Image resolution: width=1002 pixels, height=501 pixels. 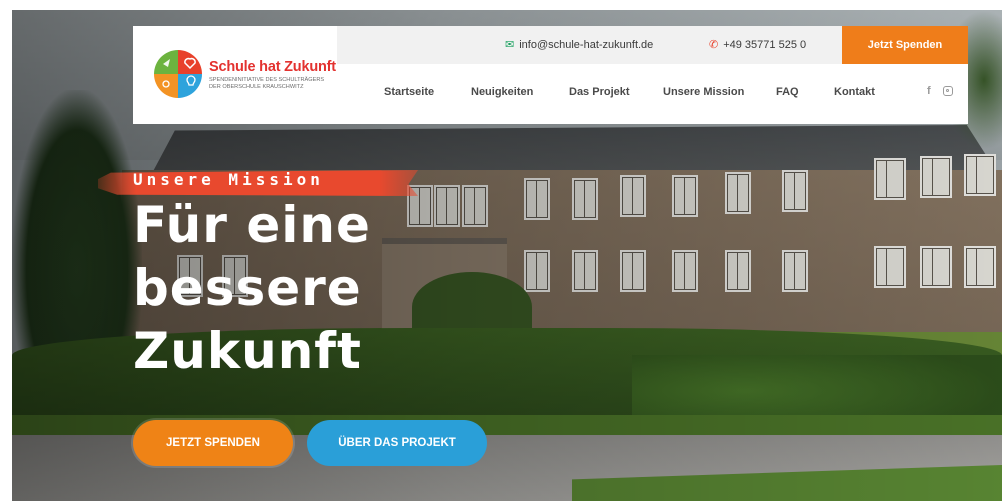 I want to click on envelope-icon: ✉, so click(x=510, y=45).